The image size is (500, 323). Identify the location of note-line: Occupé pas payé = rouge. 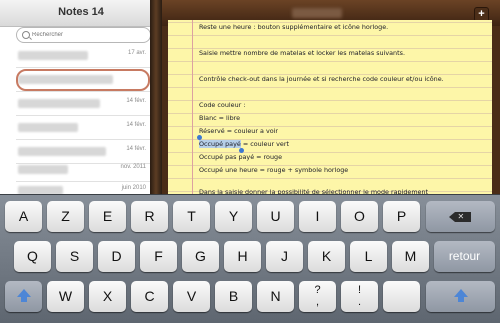
(240, 157).